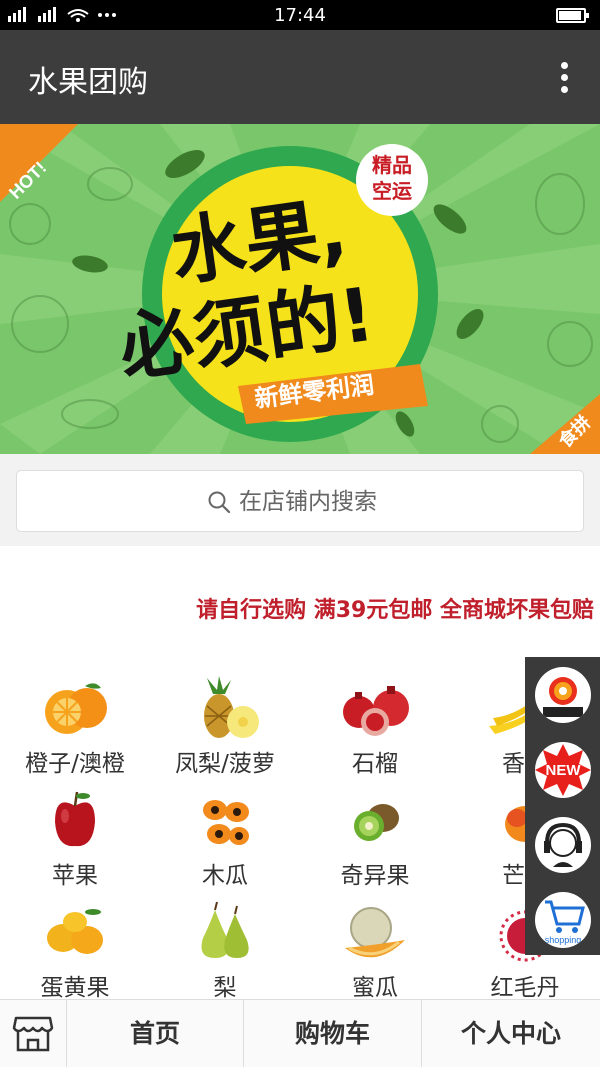 This screenshot has width=600, height=1067. I want to click on category-label: 奇异果, so click(375, 876).